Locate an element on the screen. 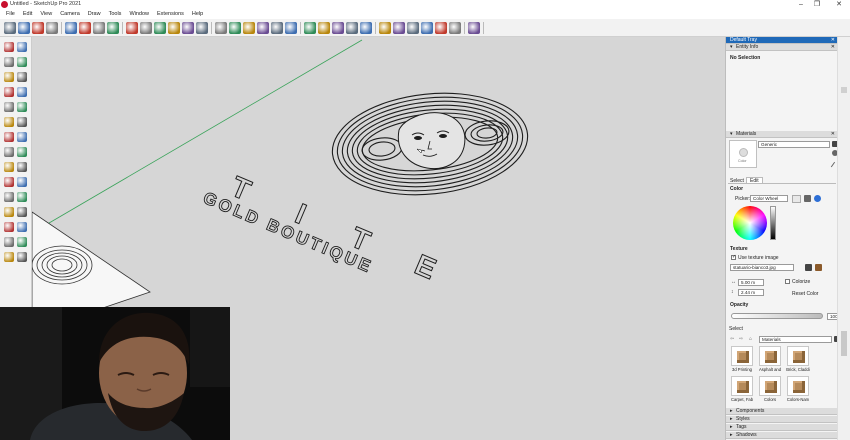 This screenshot has width=850, height=440. browse-folder-icon is located at coordinates (808, 267).